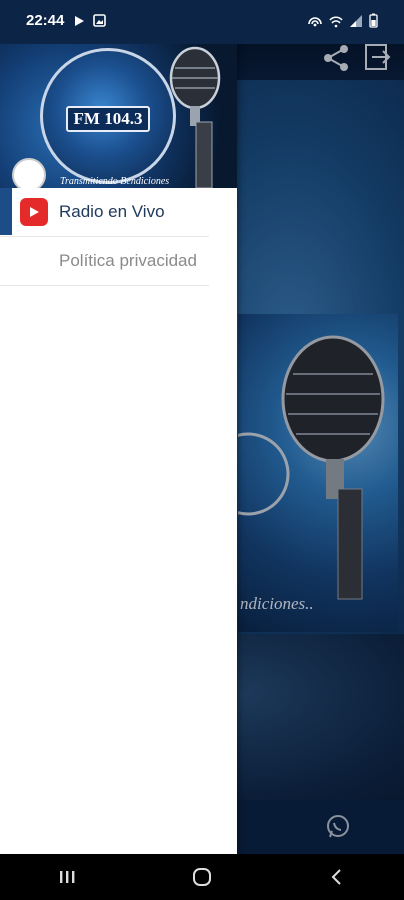 The width and height of the screenshot is (404, 900). I want to click on play-icon, so click(79, 20).